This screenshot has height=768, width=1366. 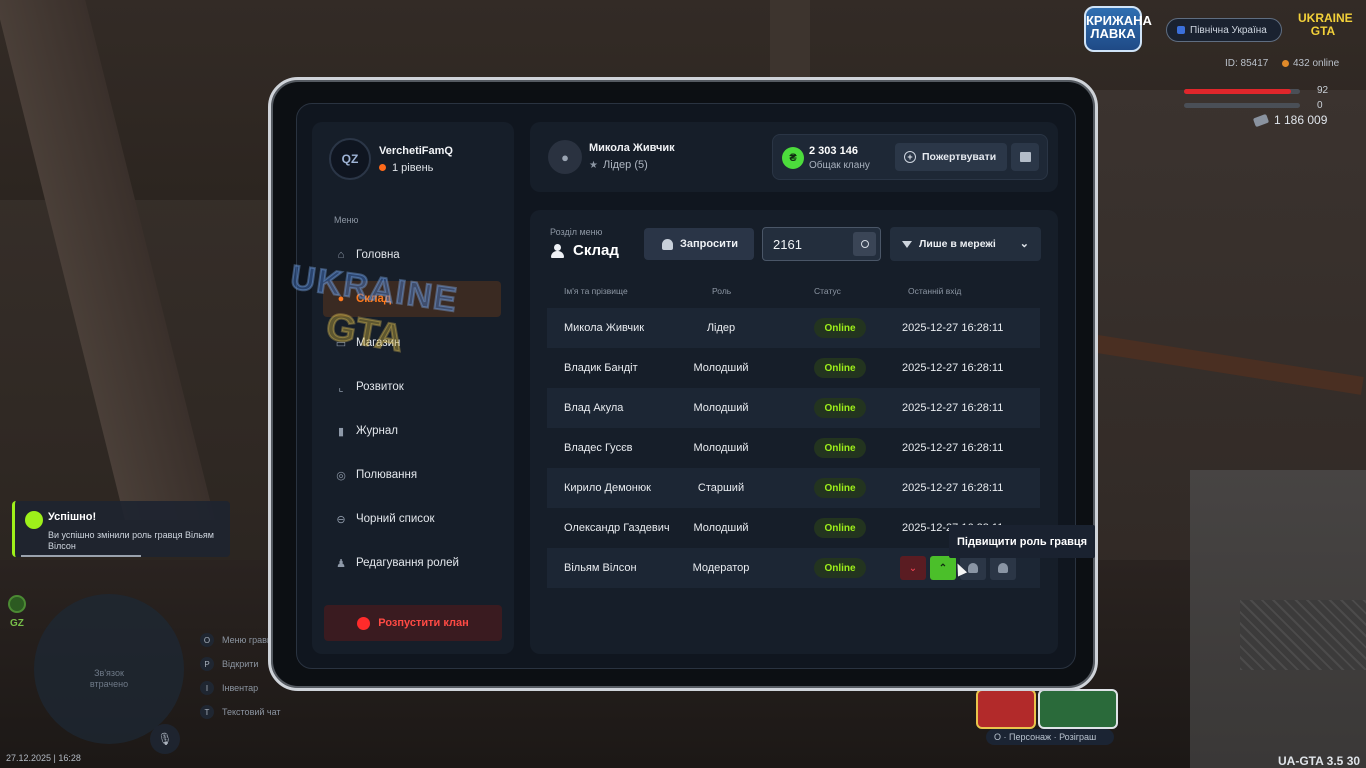 What do you see at coordinates (1303, 635) in the screenshot?
I see `vent-grille` at bounding box center [1303, 635].